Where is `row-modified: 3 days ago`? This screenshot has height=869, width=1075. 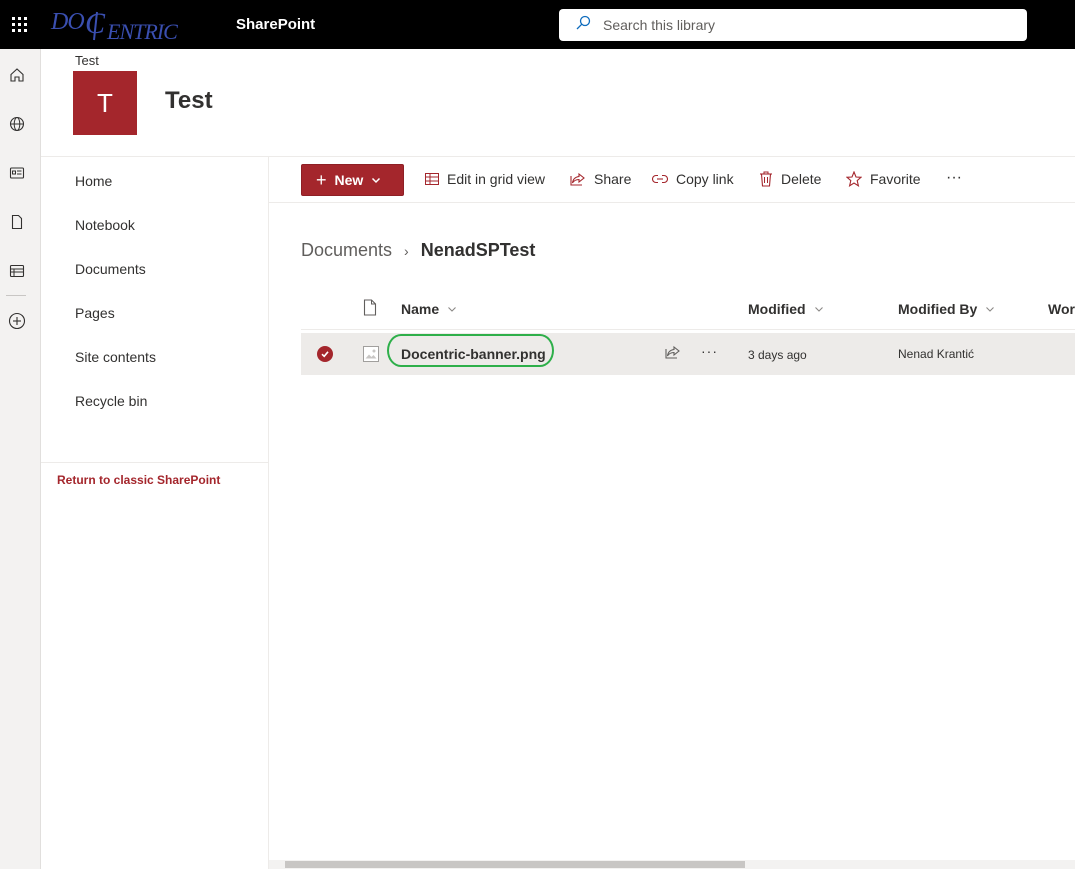 row-modified: 3 days ago is located at coordinates (777, 355).